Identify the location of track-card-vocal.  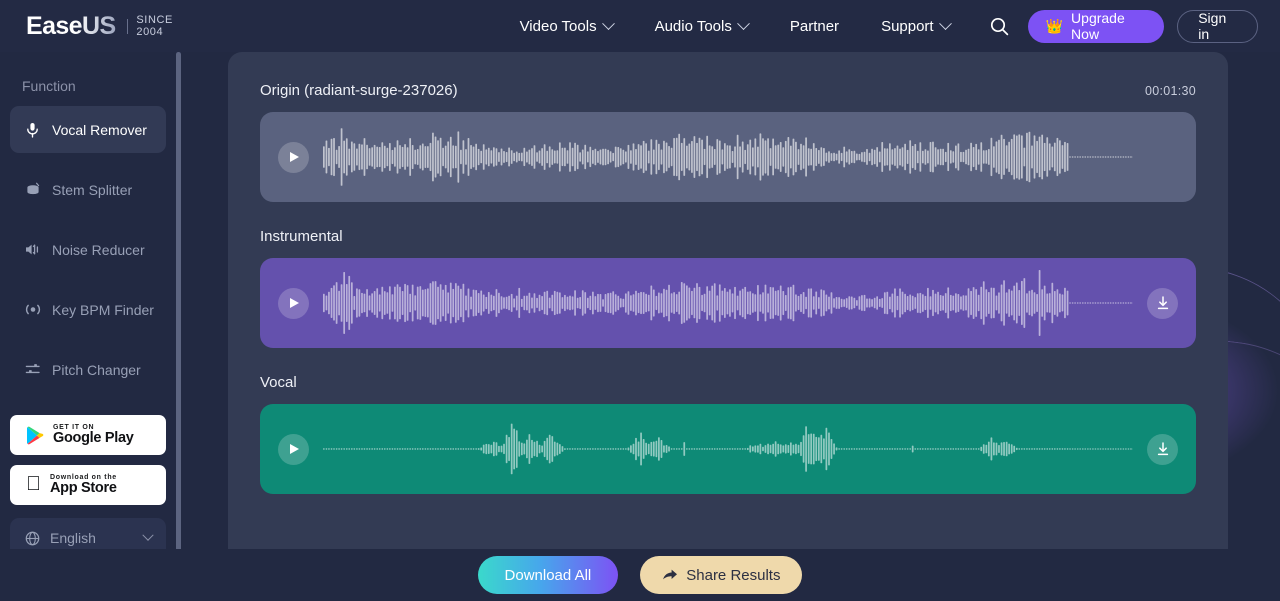
(728, 449).